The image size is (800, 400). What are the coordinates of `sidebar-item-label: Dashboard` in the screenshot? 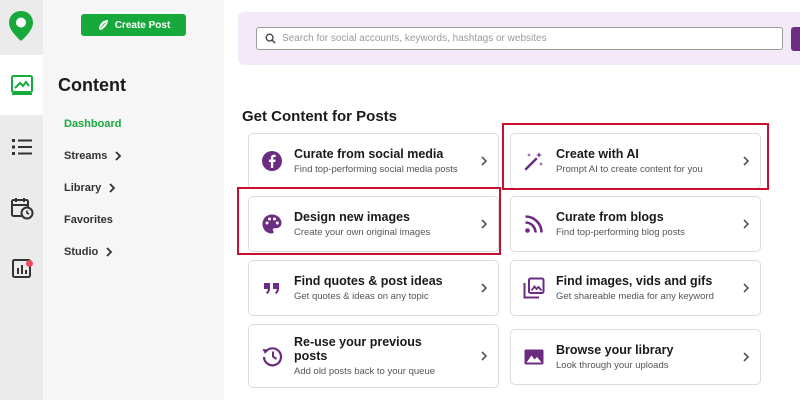 It's located at (93, 124).